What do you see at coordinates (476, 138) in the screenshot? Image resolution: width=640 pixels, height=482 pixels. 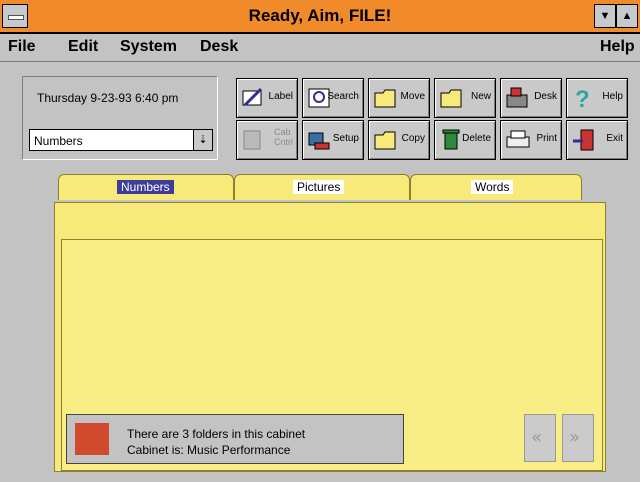 I see `delete-button-label: Delete` at bounding box center [476, 138].